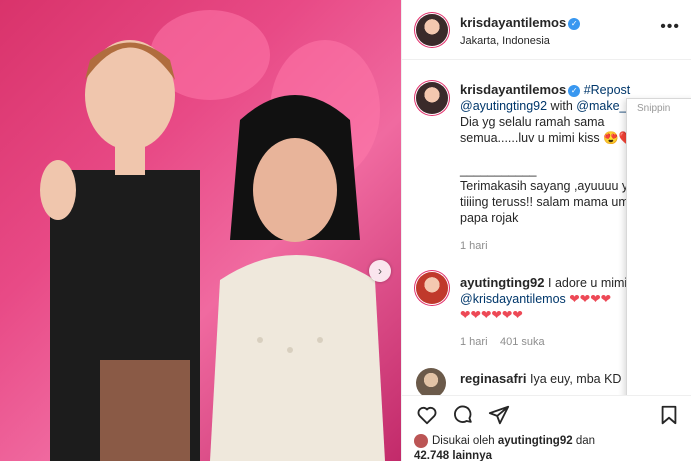 Image resolution: width=691 pixels, height=461 pixels. What do you see at coordinates (463, 441) in the screenshot?
I see `likes-prefix: Disukai oleh` at bounding box center [463, 441].